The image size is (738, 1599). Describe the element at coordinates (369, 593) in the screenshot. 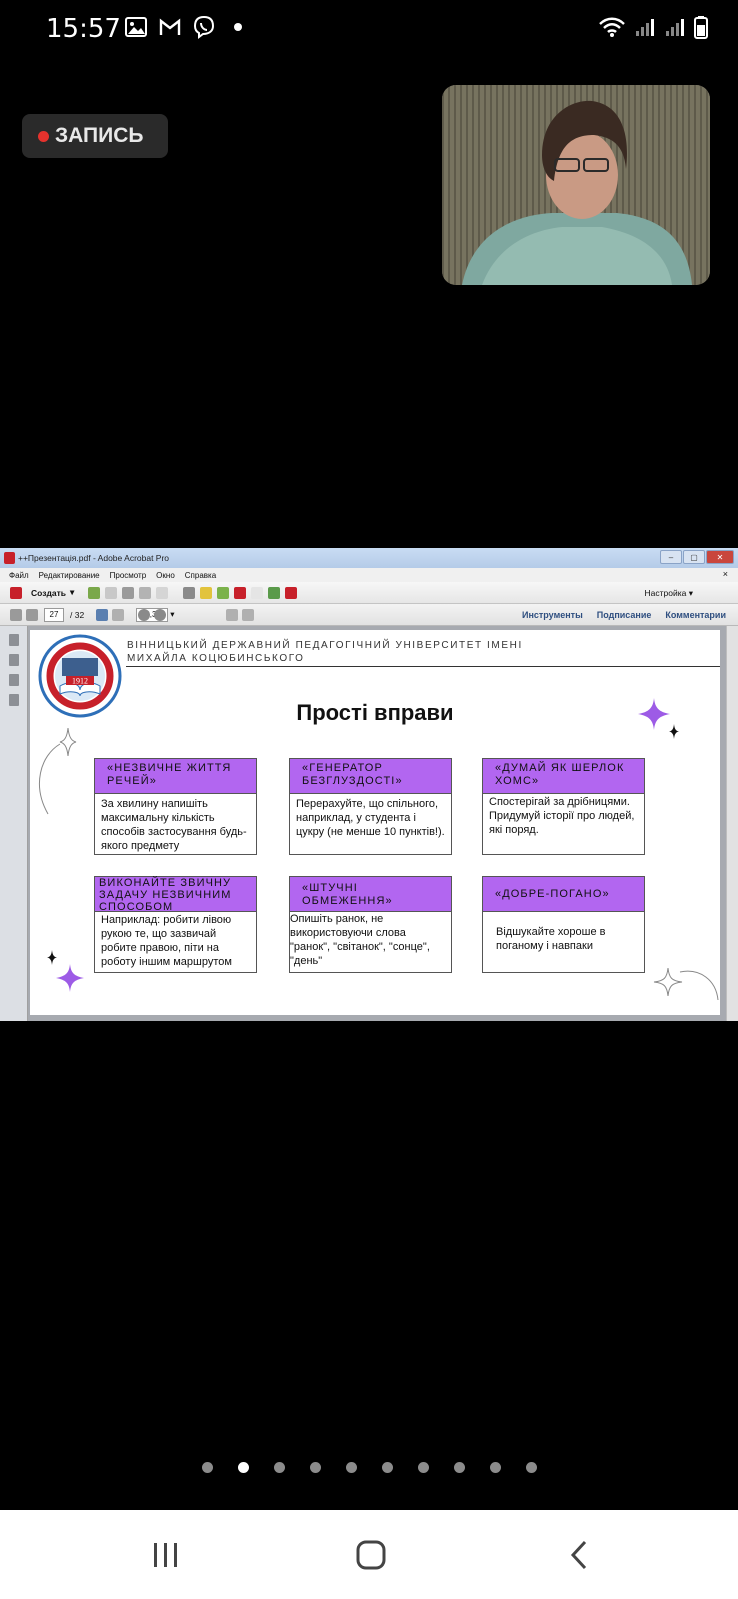

I see `main-toolbar: Создать ▾ Настройка ▾` at that location.